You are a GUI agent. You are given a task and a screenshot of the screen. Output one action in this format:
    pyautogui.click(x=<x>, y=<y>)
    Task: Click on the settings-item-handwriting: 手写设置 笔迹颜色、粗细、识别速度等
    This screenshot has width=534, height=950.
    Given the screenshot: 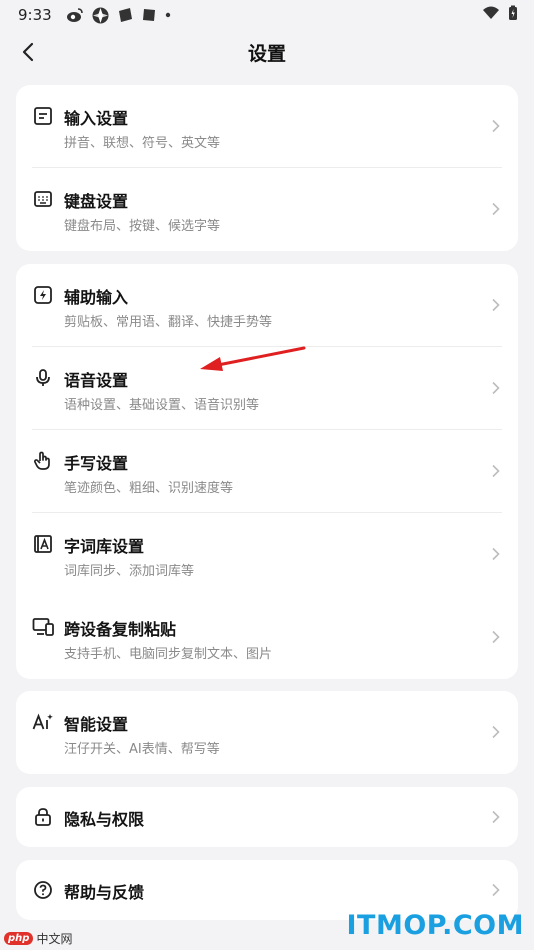 What is the action you would take?
    pyautogui.click(x=267, y=471)
    